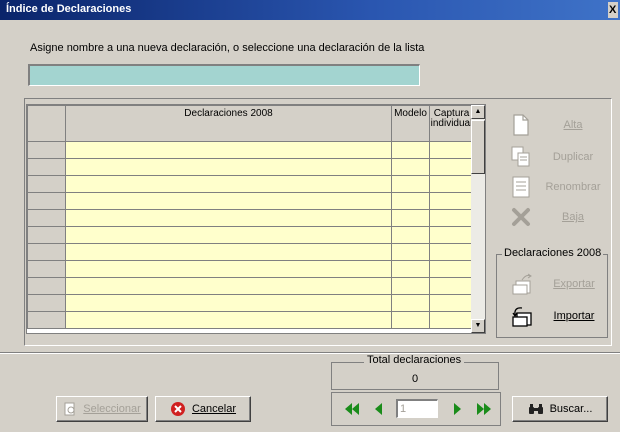 Image resolution: width=620 pixels, height=432 pixels. I want to click on cancel-icon, so click(177, 409).